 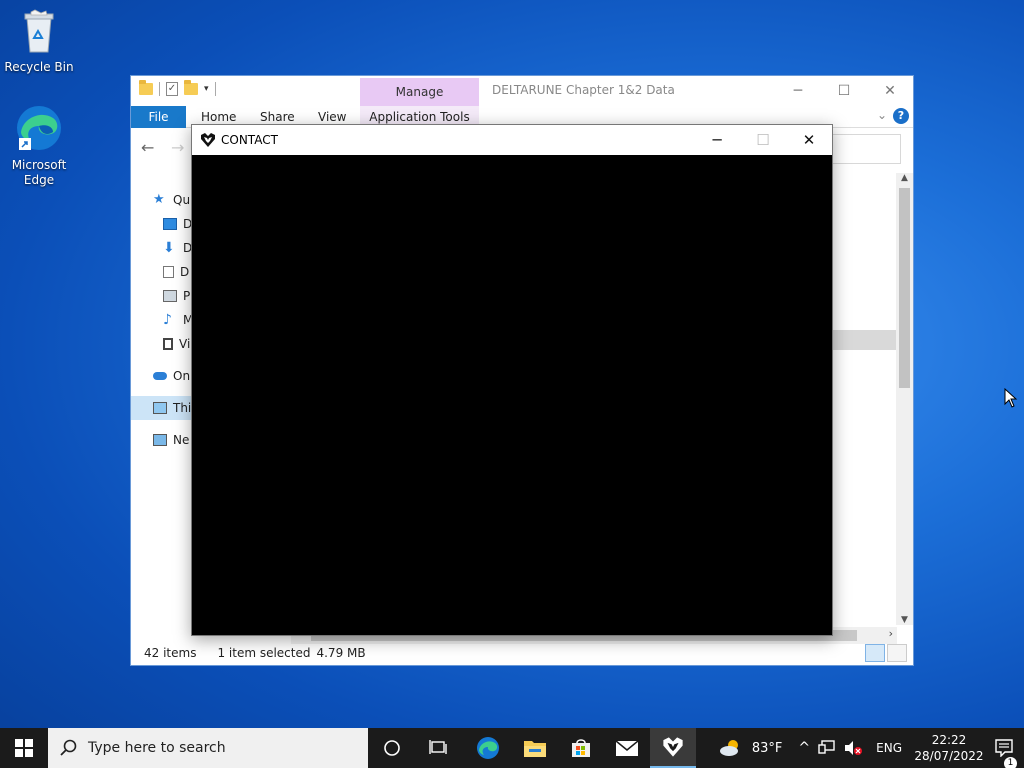 What do you see at coordinates (897, 653) in the screenshot?
I see `large-icons-view-icon` at bounding box center [897, 653].